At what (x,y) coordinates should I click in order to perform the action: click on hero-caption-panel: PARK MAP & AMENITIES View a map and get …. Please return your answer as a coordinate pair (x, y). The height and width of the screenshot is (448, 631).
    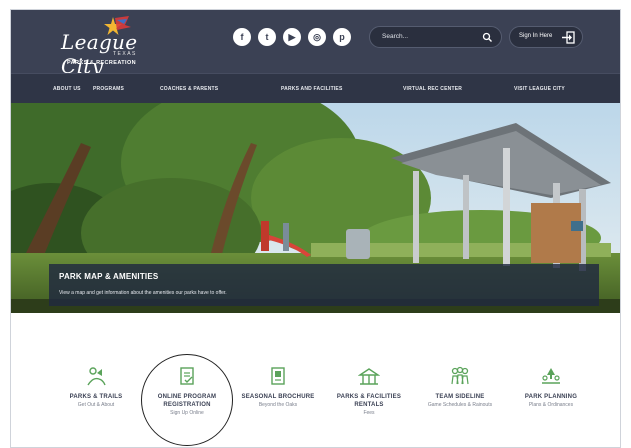
    Looking at the image, I should click on (324, 285).